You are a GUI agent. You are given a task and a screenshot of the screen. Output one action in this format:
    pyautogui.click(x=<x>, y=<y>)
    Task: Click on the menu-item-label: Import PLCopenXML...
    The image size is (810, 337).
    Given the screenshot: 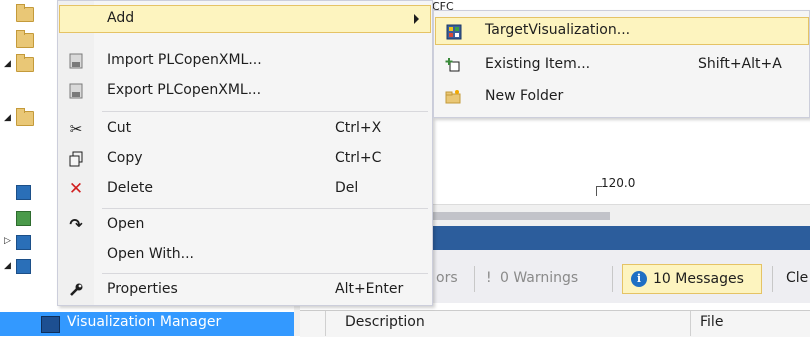 What is the action you would take?
    pyautogui.click(x=184, y=60)
    